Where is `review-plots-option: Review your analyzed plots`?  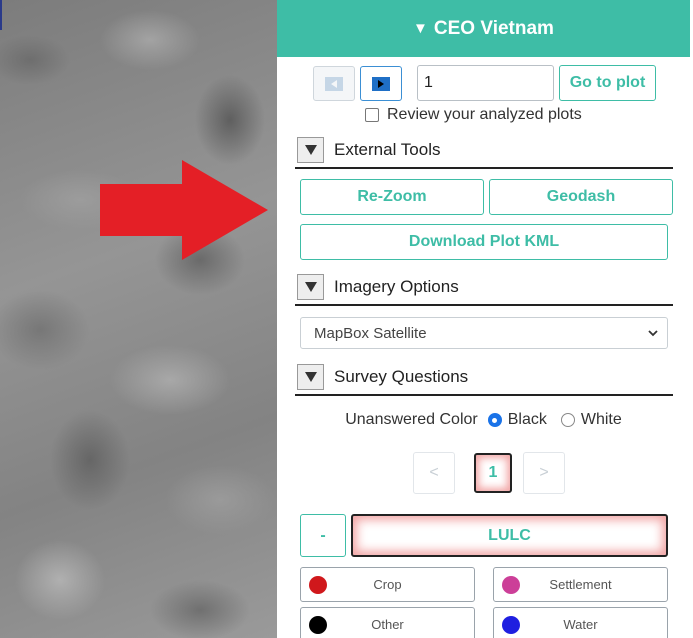
review-plots-option: Review your analyzed plots is located at coordinates (473, 115).